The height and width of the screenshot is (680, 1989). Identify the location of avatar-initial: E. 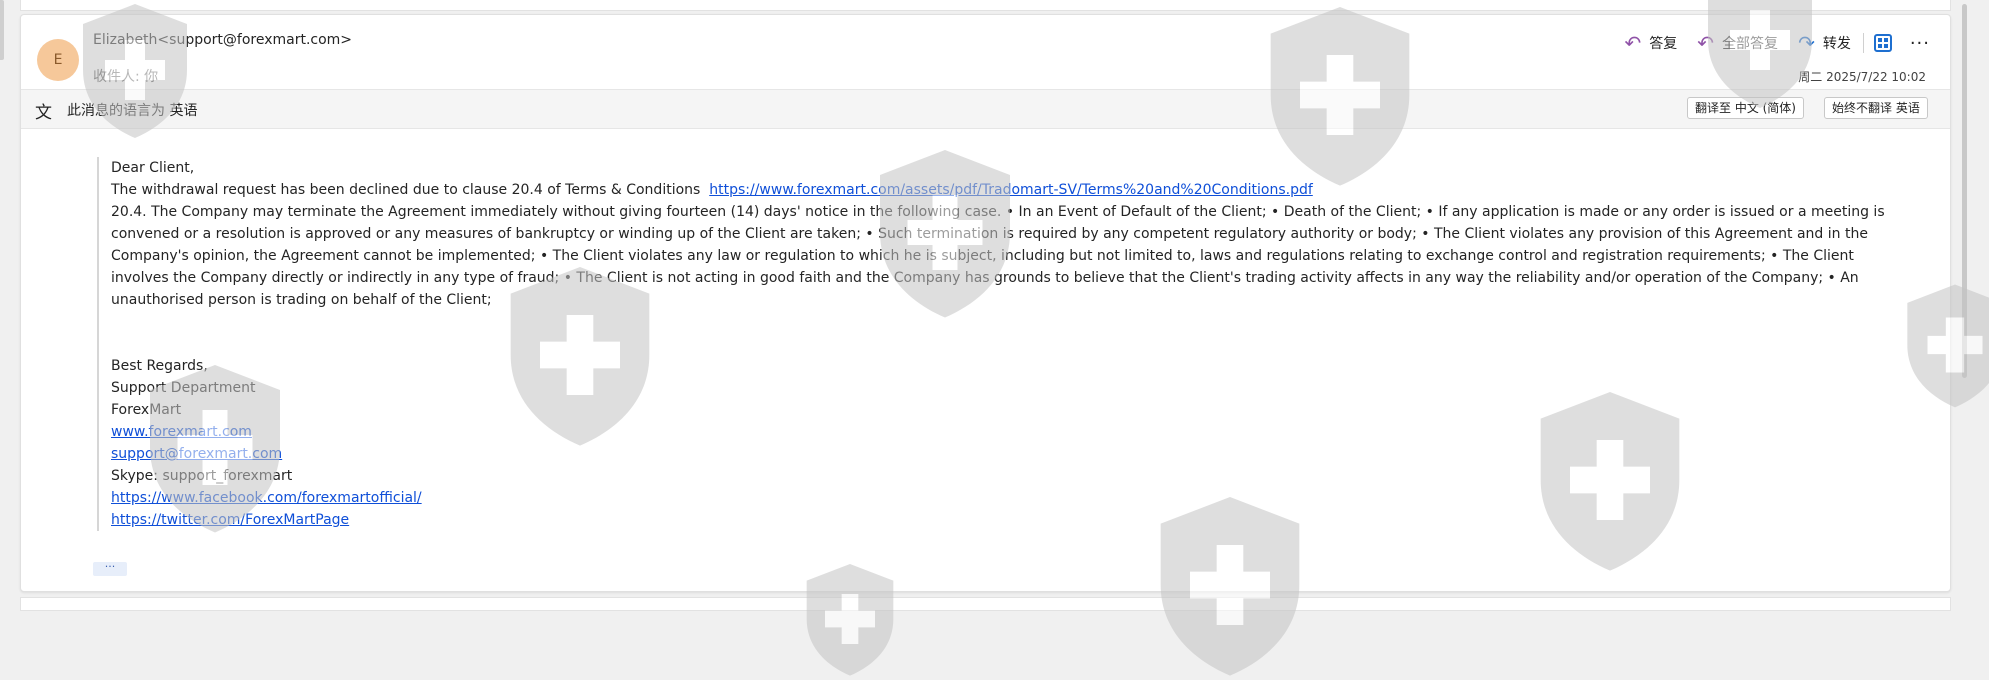
(58, 60).